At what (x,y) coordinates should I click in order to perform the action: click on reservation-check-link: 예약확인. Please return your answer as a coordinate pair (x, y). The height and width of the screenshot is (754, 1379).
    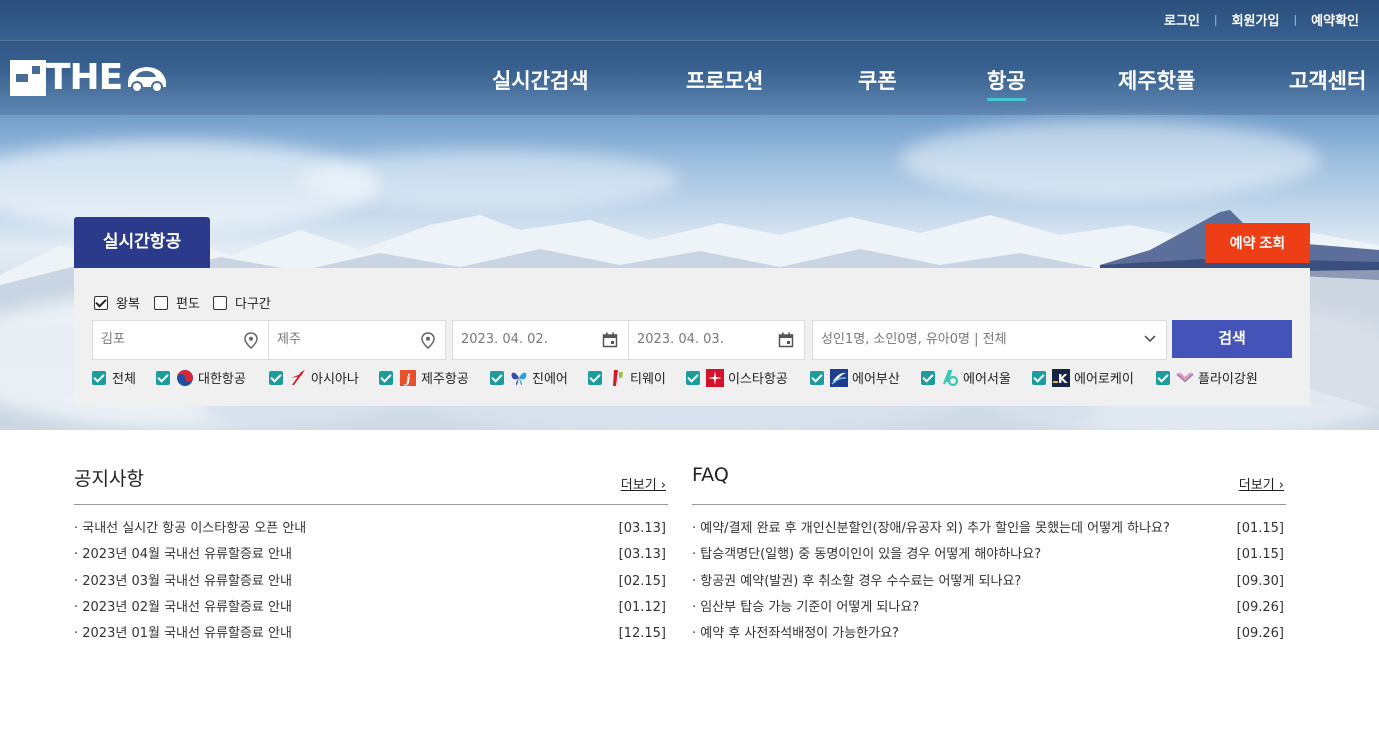
    Looking at the image, I should click on (1335, 19).